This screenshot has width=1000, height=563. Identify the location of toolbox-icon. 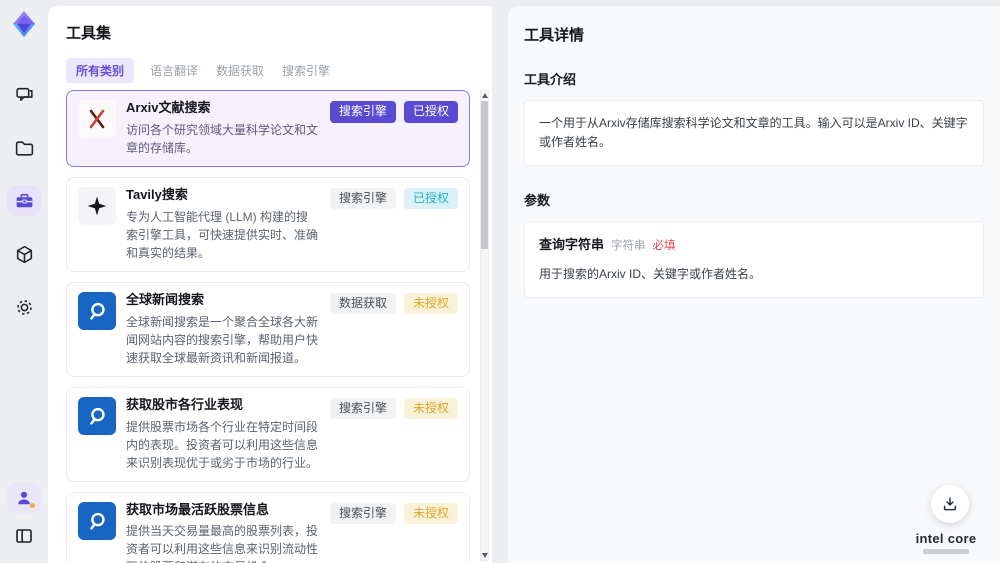
(24, 200).